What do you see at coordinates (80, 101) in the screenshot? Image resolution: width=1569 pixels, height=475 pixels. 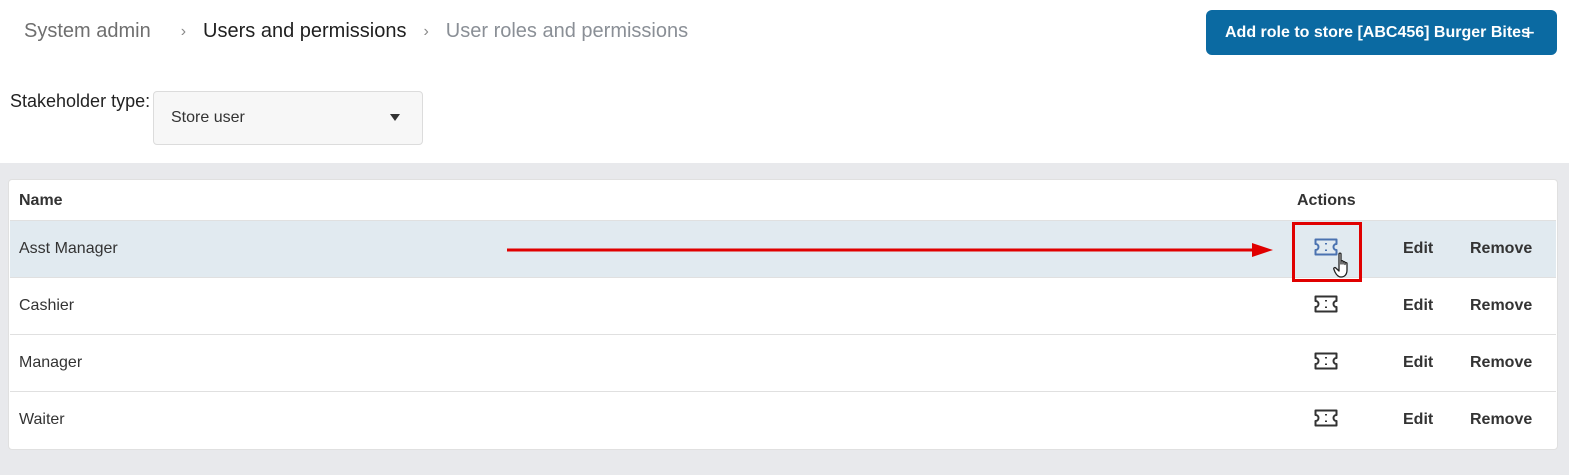 I see `stakeholder-type-label: Stakeholder type:` at bounding box center [80, 101].